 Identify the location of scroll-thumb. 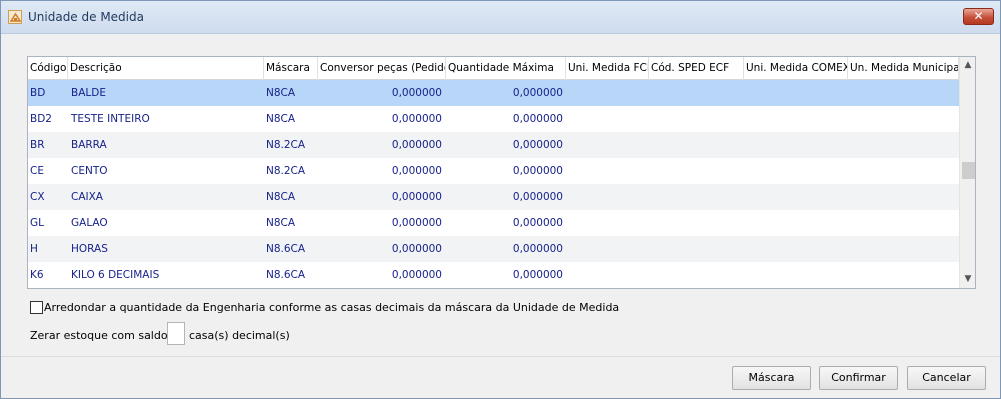
(968, 170).